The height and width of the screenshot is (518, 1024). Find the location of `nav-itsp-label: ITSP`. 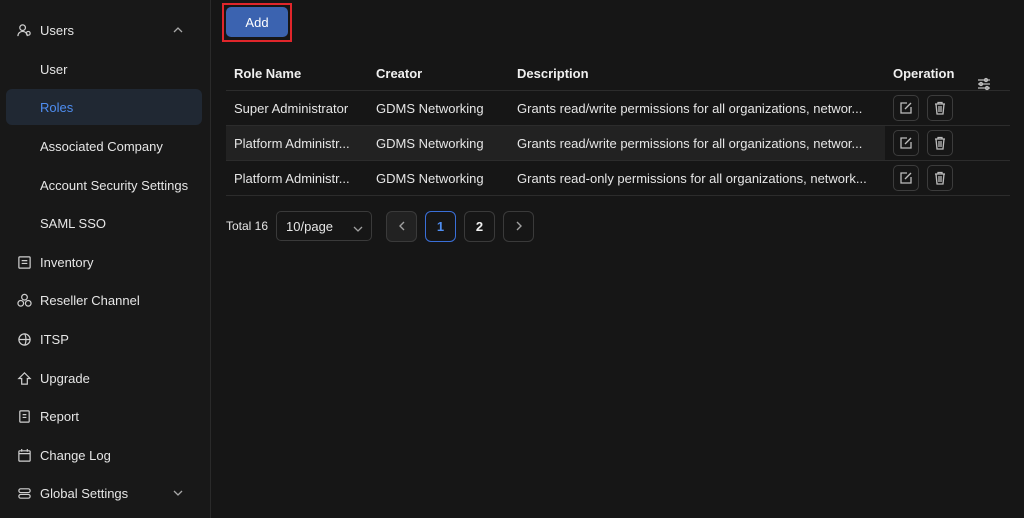

nav-itsp-label: ITSP is located at coordinates (54, 339).